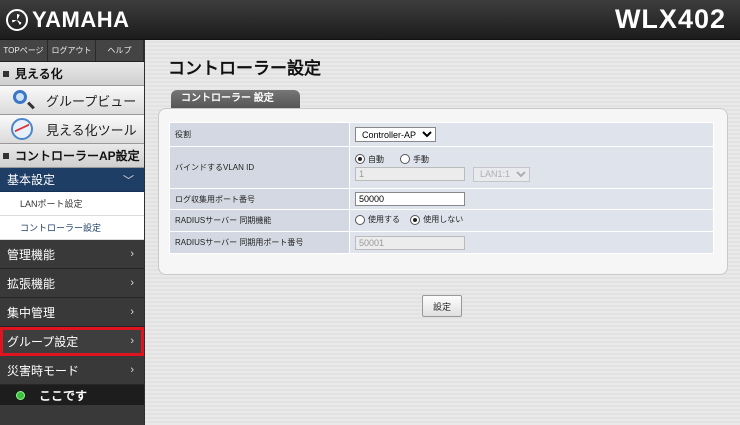 The image size is (740, 425). Describe the element at coordinates (31, 312) in the screenshot. I see `sidebar-item-central-label: 集中管理` at that location.